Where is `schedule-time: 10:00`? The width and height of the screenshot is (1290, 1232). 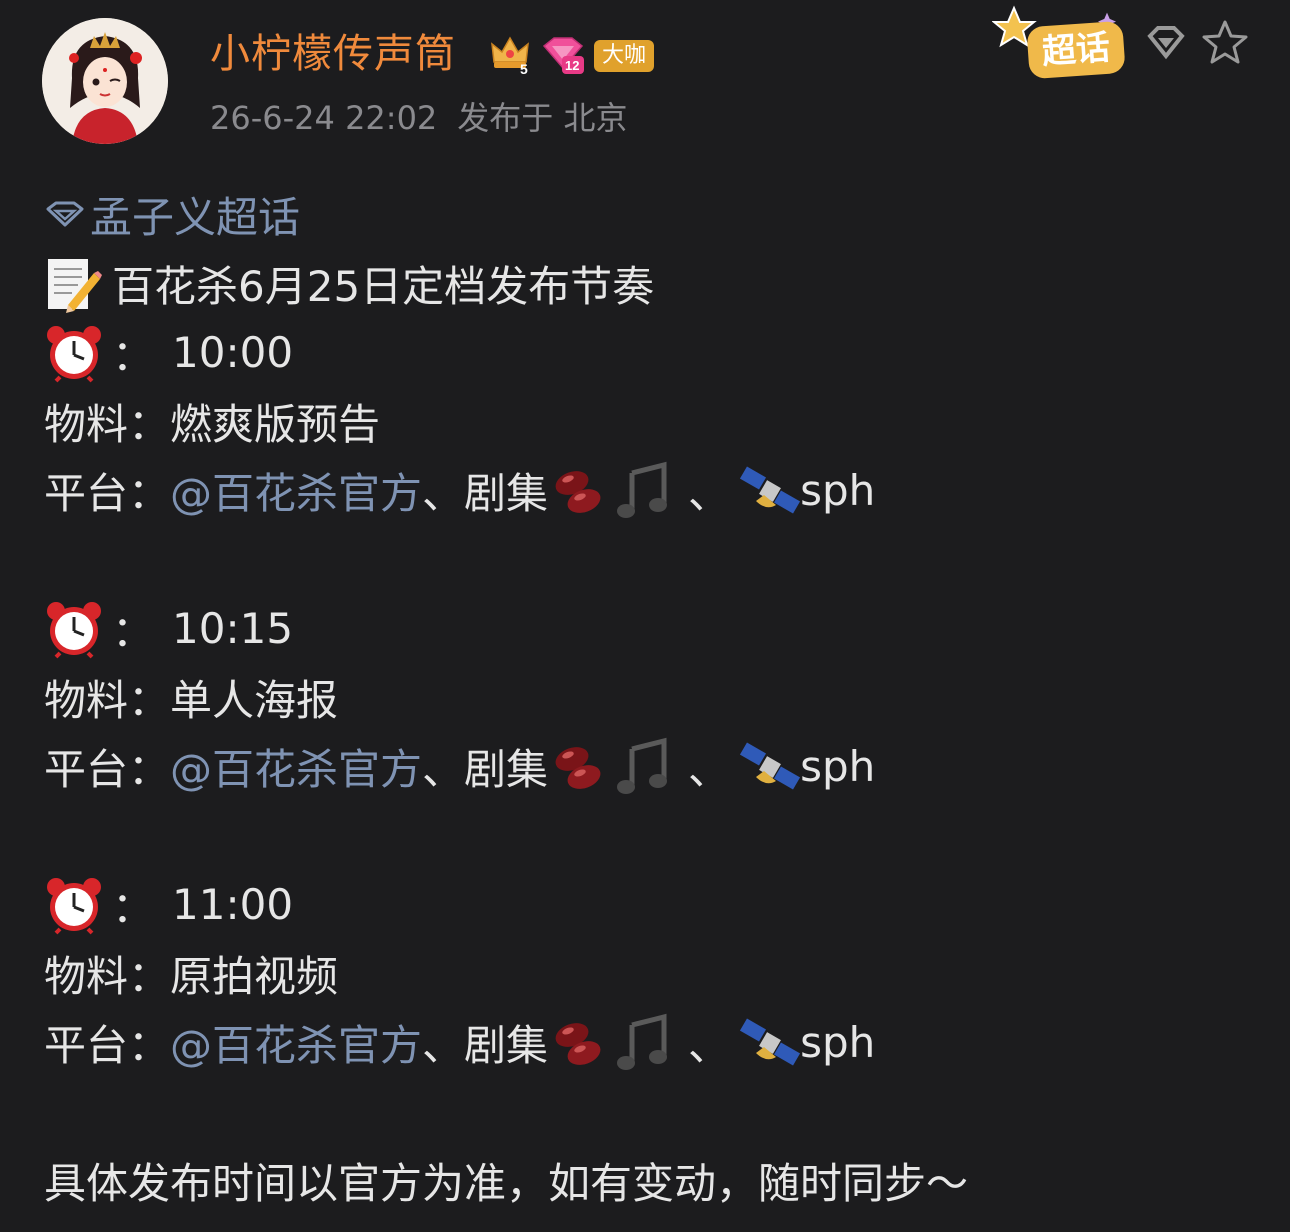 schedule-time: 10:00 is located at coordinates (233, 352).